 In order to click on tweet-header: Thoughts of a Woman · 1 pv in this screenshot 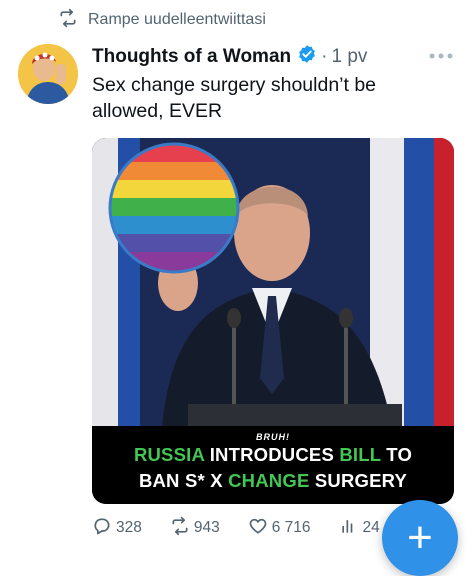, I will do `click(273, 57)`.